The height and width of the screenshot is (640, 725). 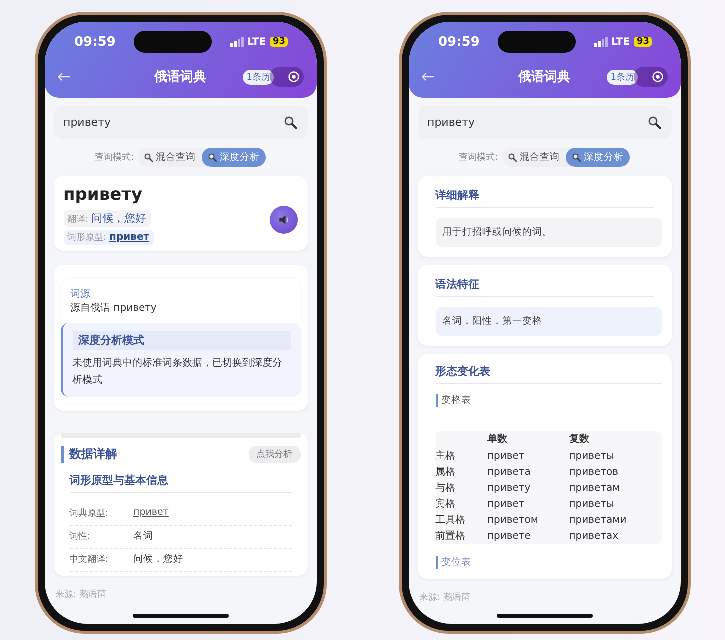 I want to click on note-text: 未使用词典中的标准词条数据，已切换到深度分析模式, so click(x=178, y=372).